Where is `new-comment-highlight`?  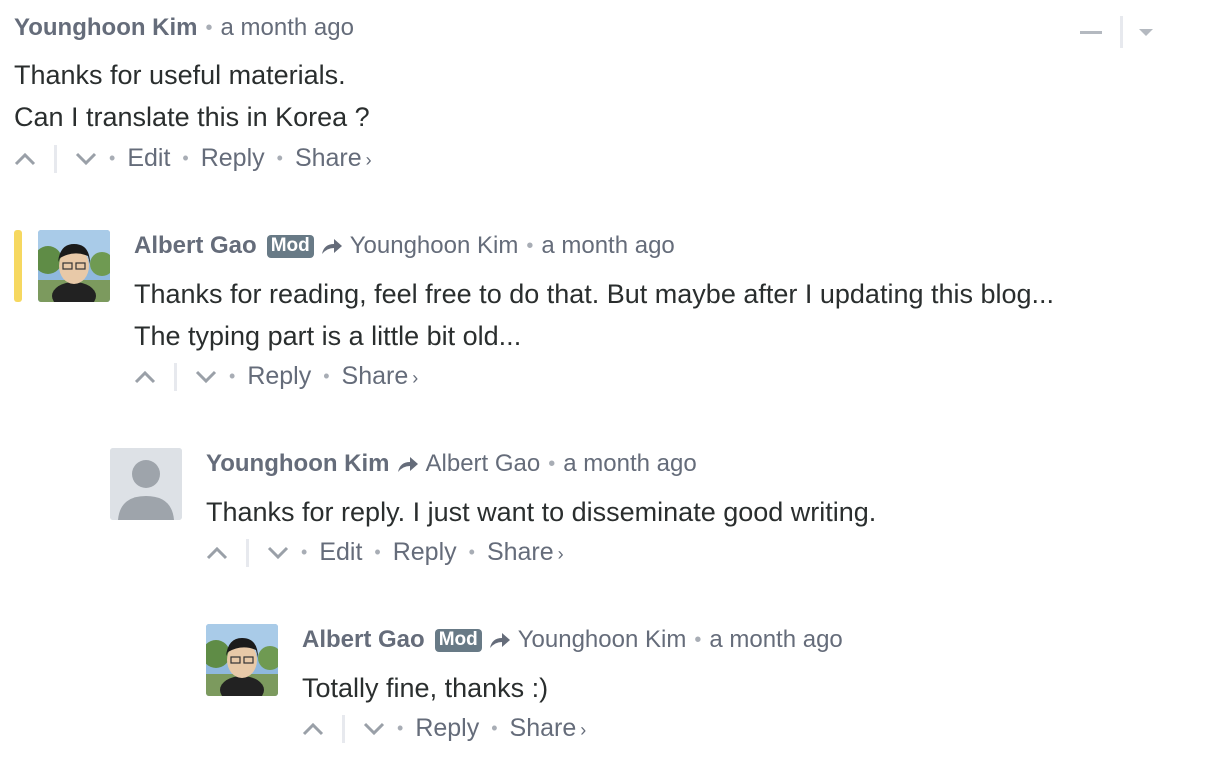
new-comment-highlight is located at coordinates (18, 266).